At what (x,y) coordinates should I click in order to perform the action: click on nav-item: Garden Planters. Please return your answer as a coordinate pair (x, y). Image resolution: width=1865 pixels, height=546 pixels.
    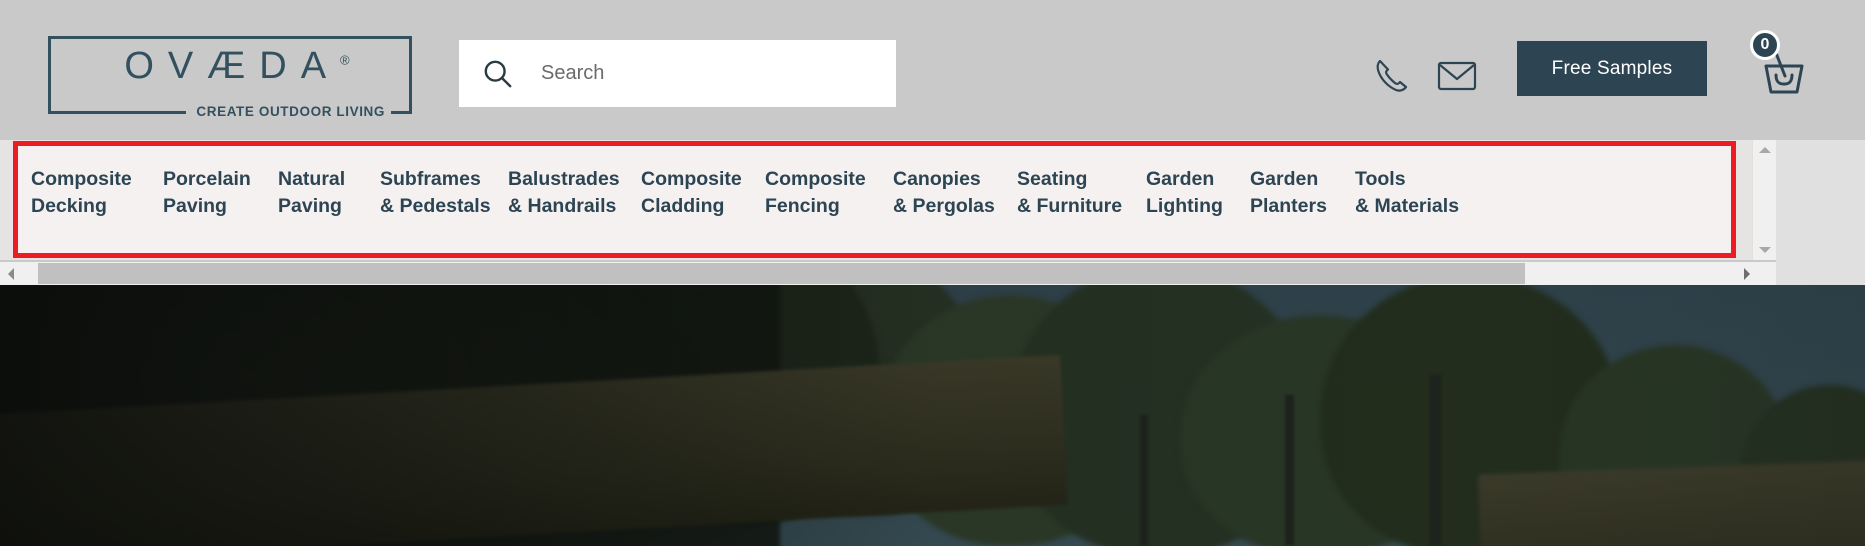
    Looking at the image, I should click on (1288, 193).